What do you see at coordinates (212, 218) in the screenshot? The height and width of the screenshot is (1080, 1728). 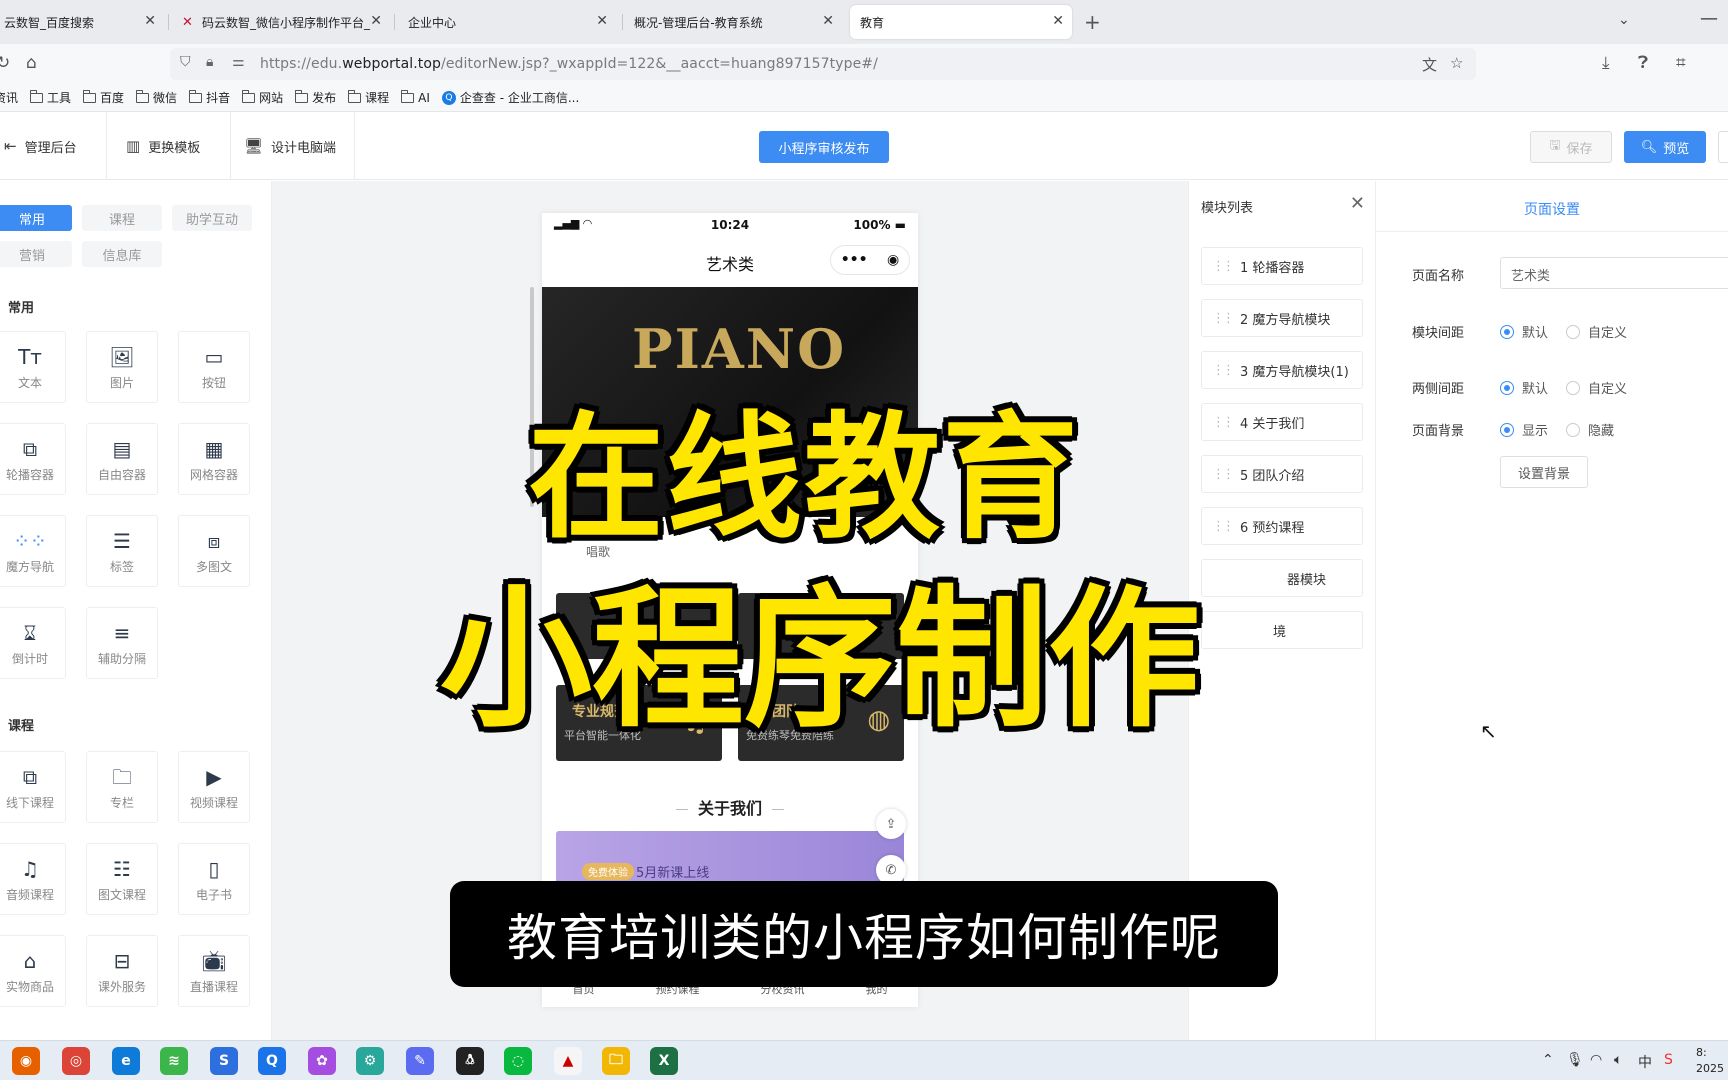 I see `tab-interaction: 助学互动` at bounding box center [212, 218].